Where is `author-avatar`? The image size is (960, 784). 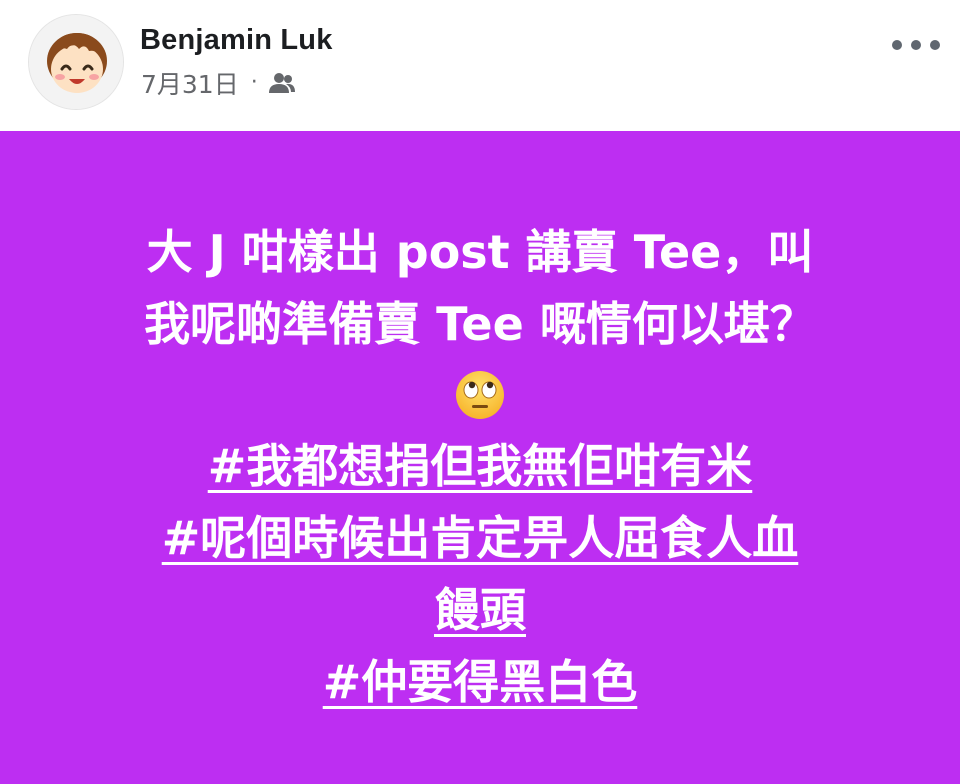
author-avatar is located at coordinates (76, 62).